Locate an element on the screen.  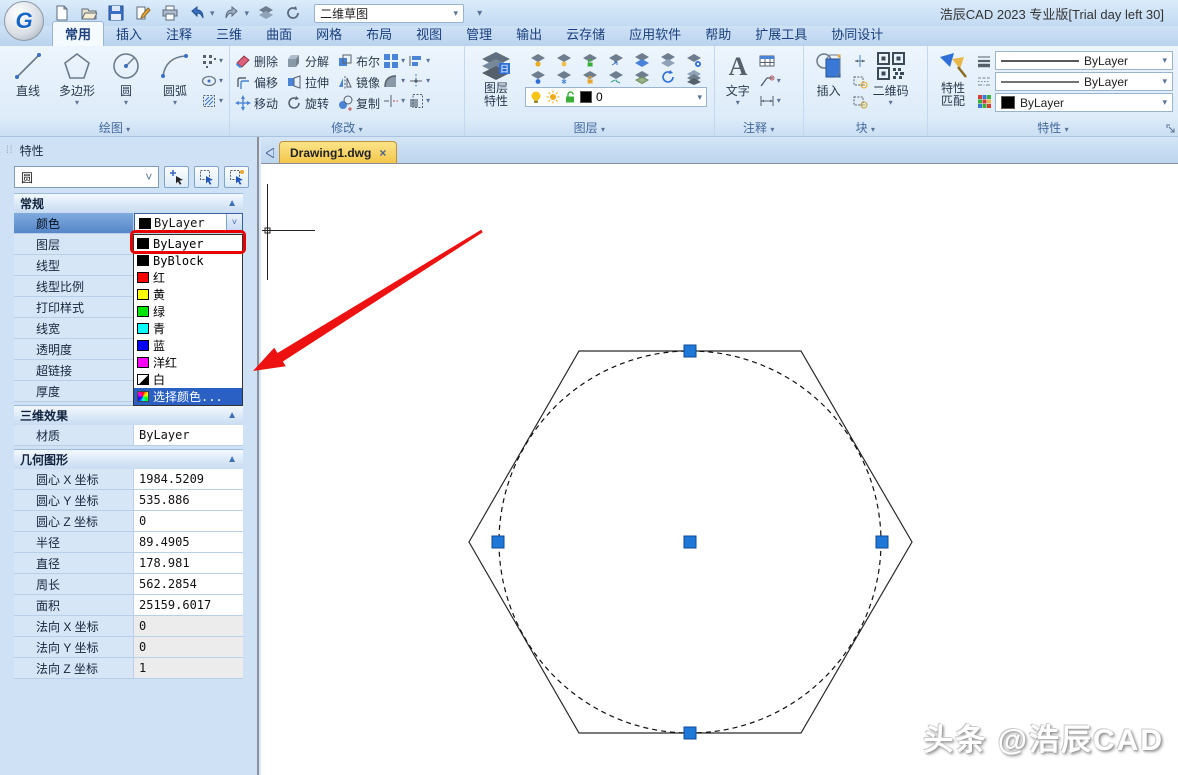
redo-button is located at coordinates (232, 13).